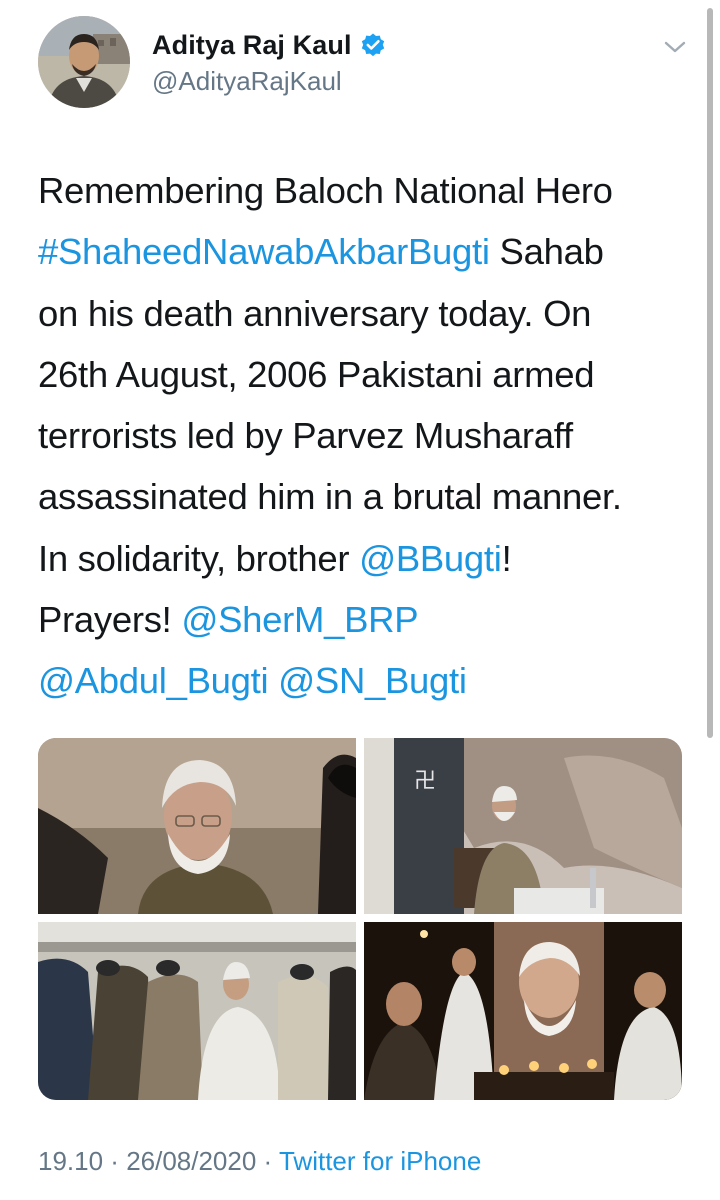 The width and height of the screenshot is (720, 1200). I want to click on author-display-name: Aditya Raj Kaul, so click(252, 45).